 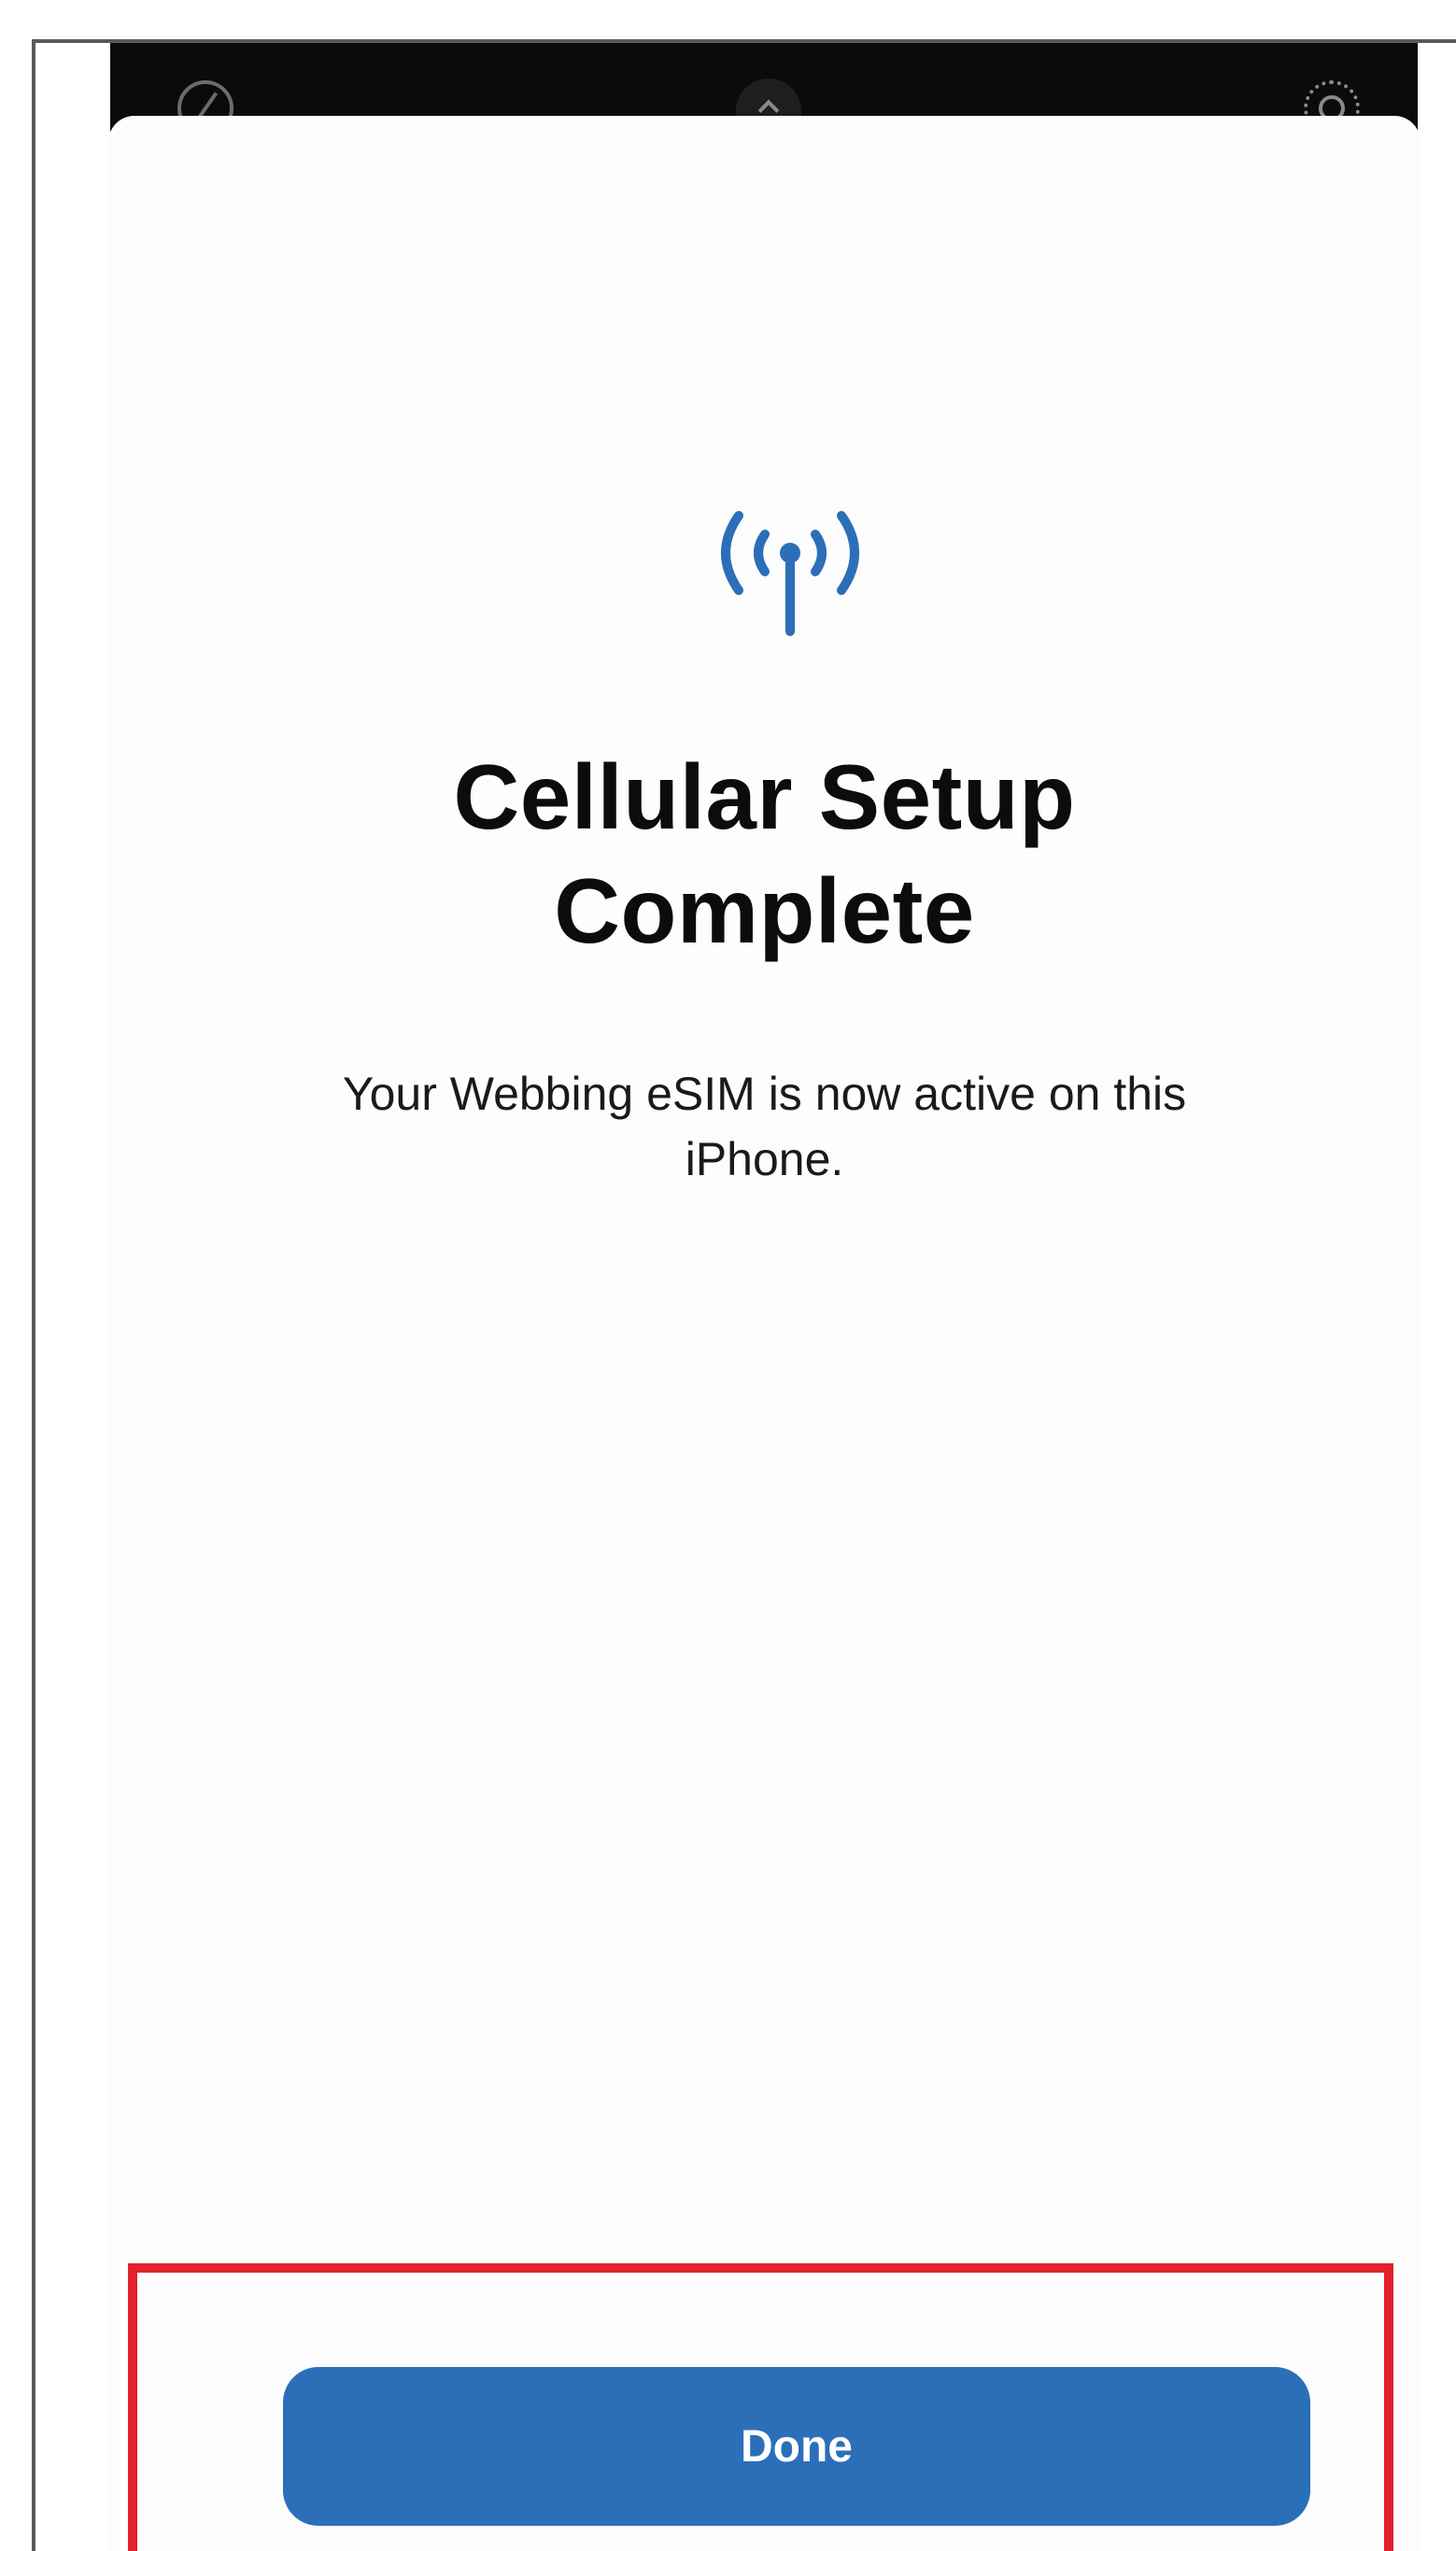 What do you see at coordinates (764, 796) in the screenshot?
I see `title-line-1: Cellular Setup` at bounding box center [764, 796].